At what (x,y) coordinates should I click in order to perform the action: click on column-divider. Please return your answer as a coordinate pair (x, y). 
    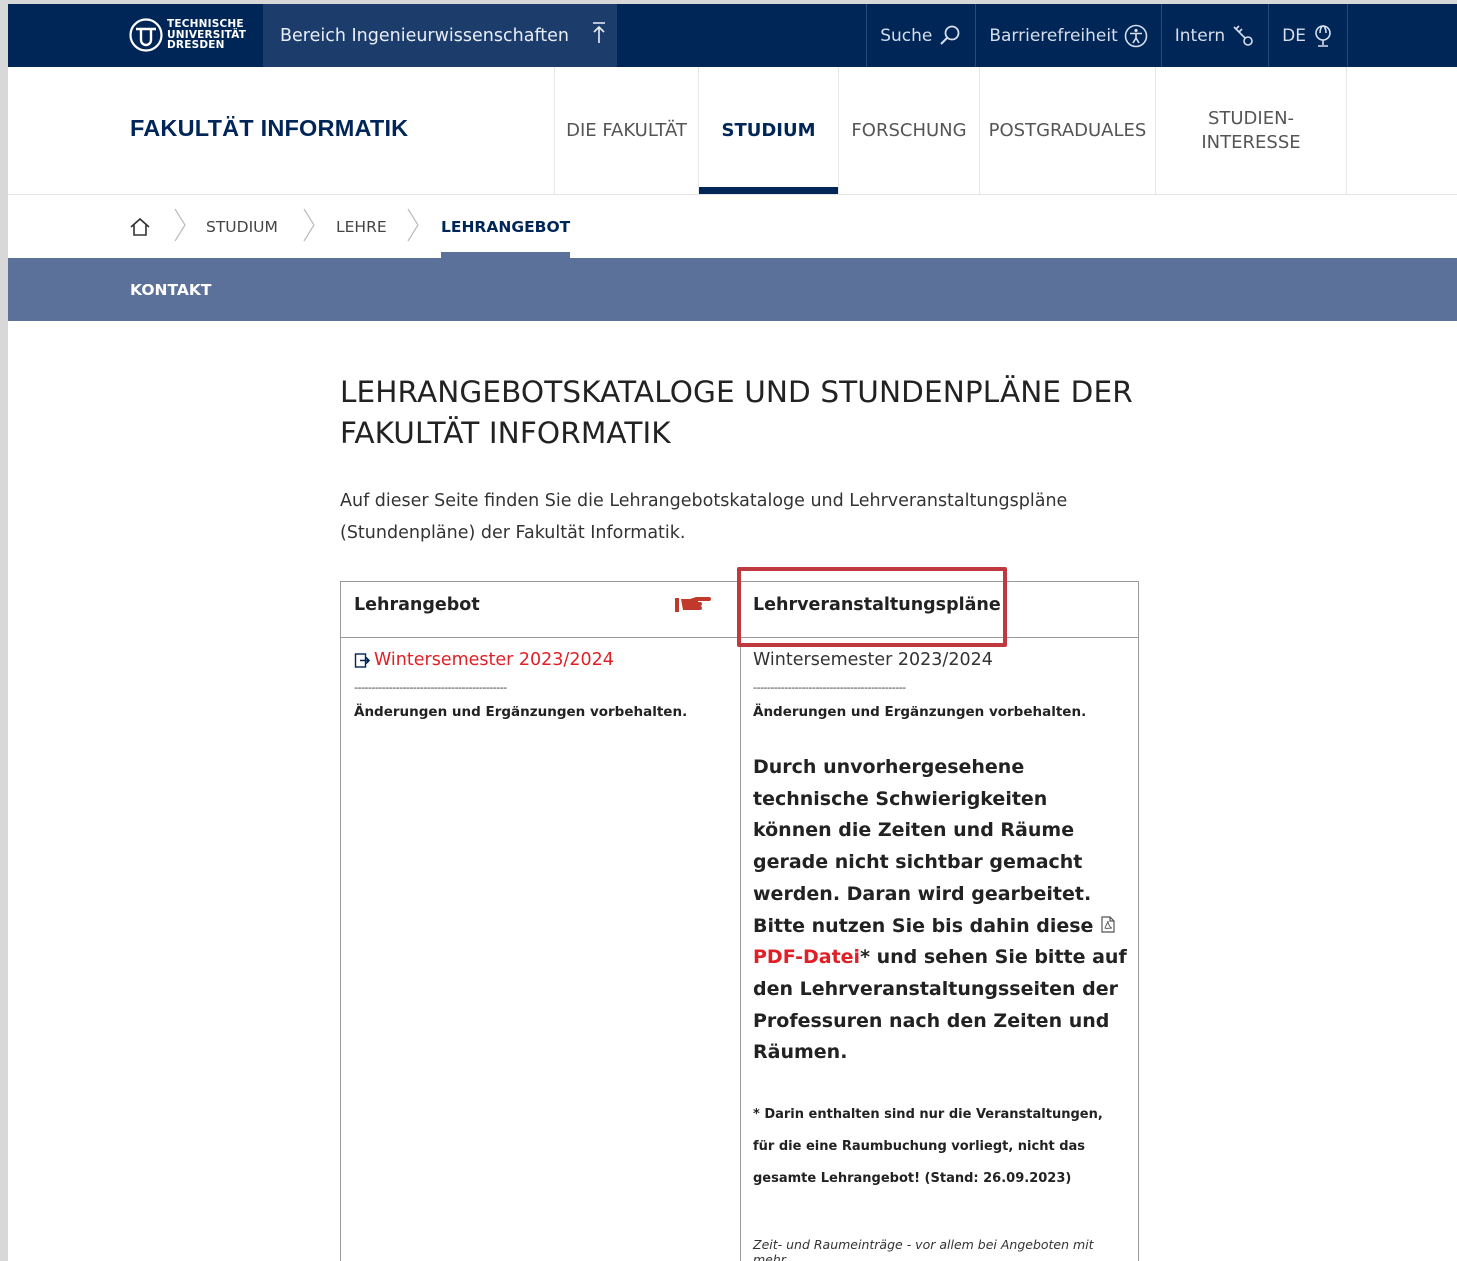
    Looking at the image, I should click on (740, 921).